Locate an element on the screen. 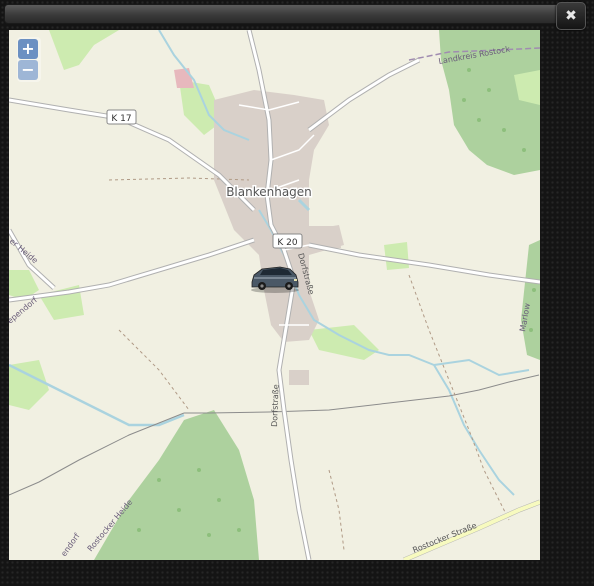 This screenshot has height=586, width=594. dorfstrasse-south-label: Dorfstraße is located at coordinates (275, 405).